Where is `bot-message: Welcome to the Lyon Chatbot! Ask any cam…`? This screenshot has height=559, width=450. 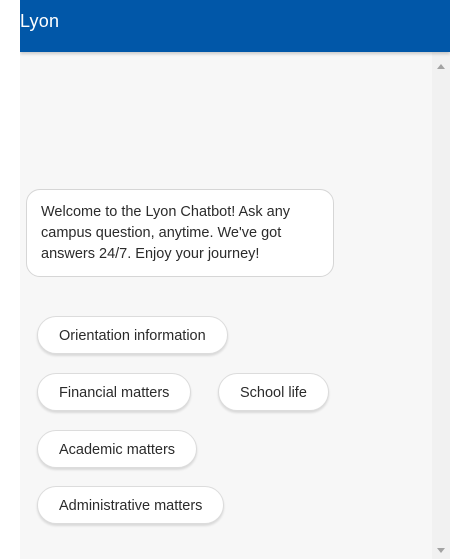
bot-message: Welcome to the Lyon Chatbot! Ask any cam… is located at coordinates (180, 233).